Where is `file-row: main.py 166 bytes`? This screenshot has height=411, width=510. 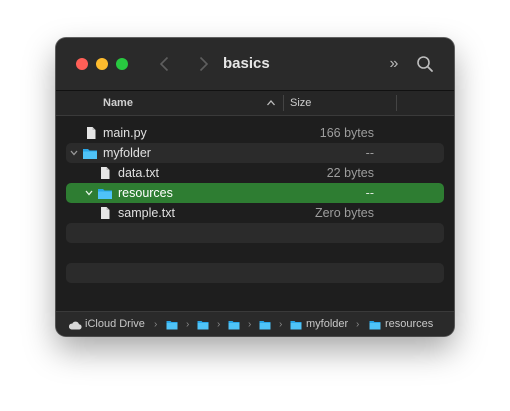
file-row: main.py 166 bytes is located at coordinates (255, 133).